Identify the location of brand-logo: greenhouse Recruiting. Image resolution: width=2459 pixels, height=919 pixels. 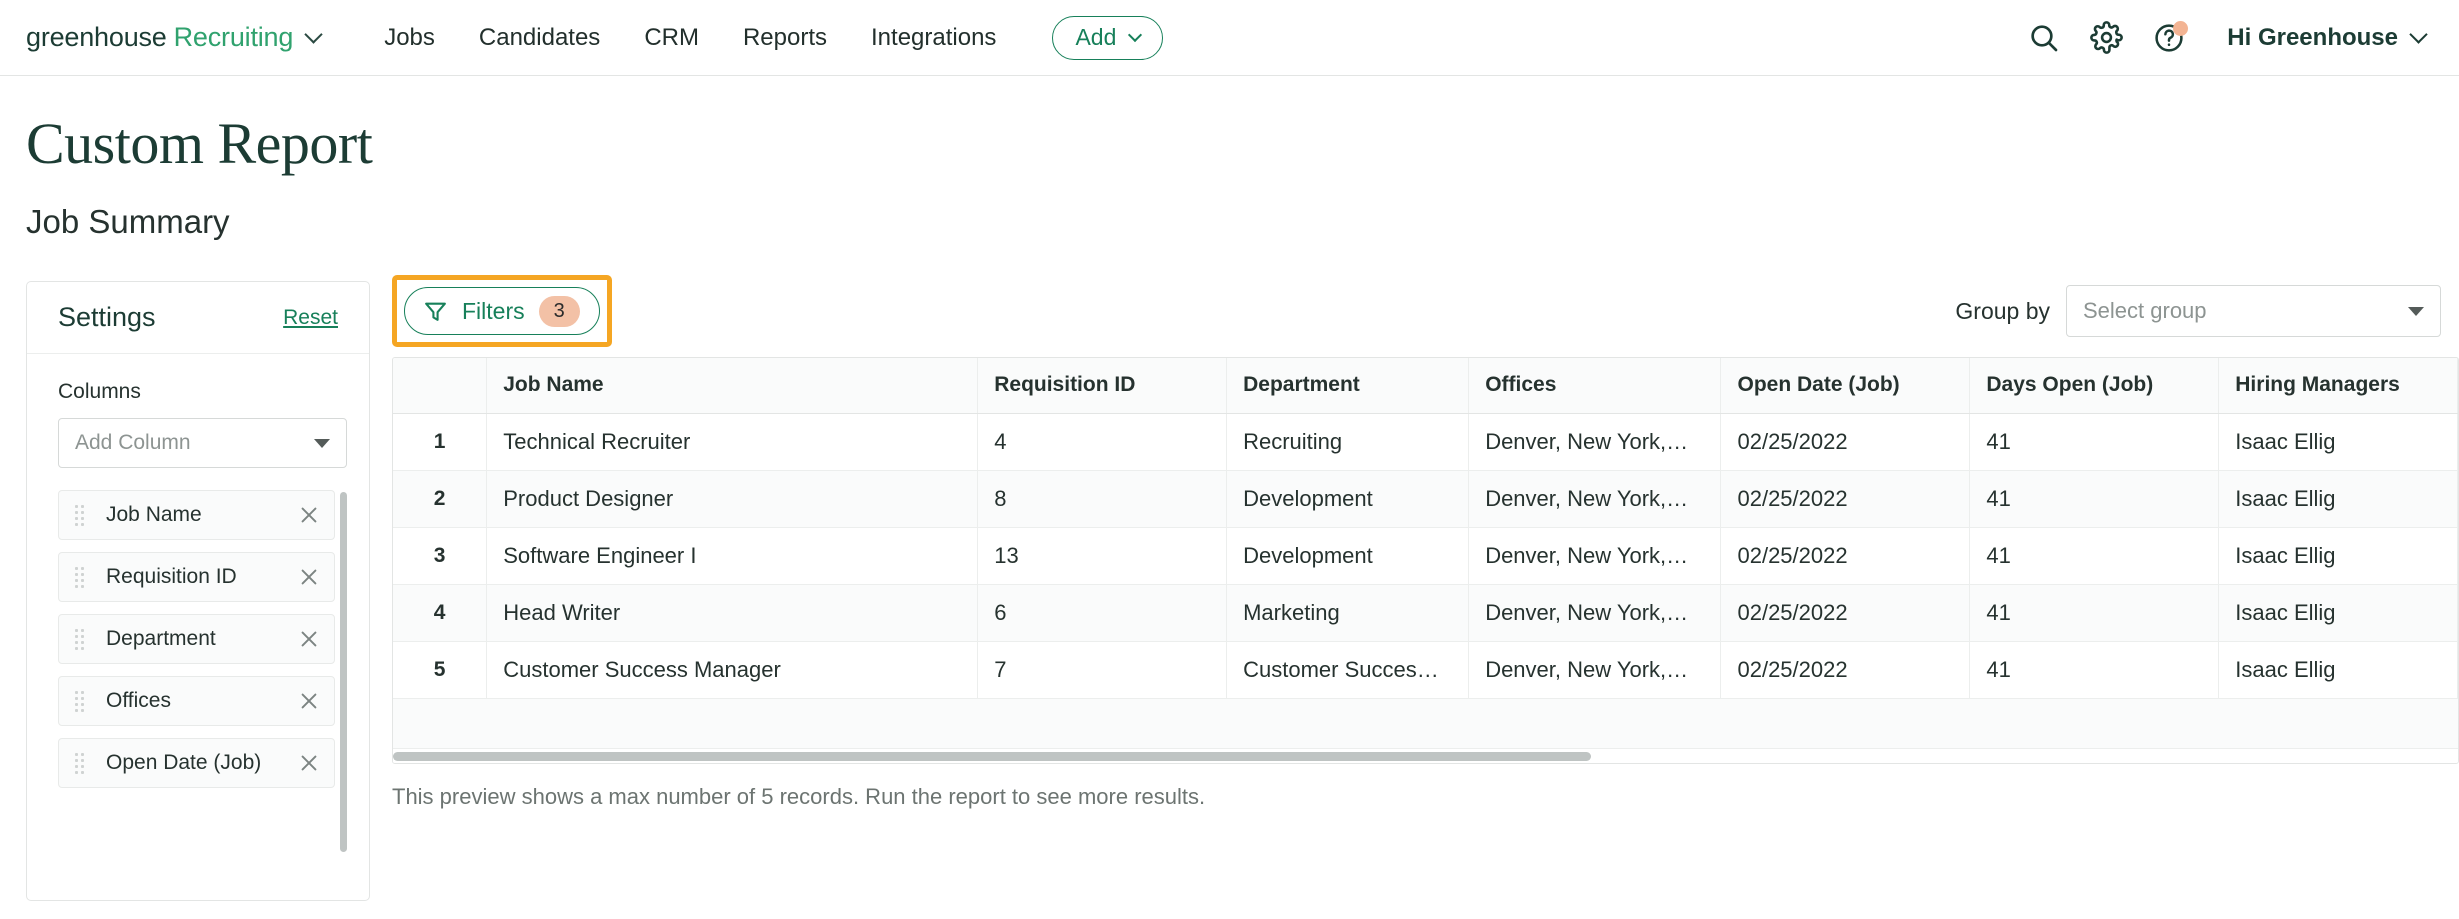
(174, 37).